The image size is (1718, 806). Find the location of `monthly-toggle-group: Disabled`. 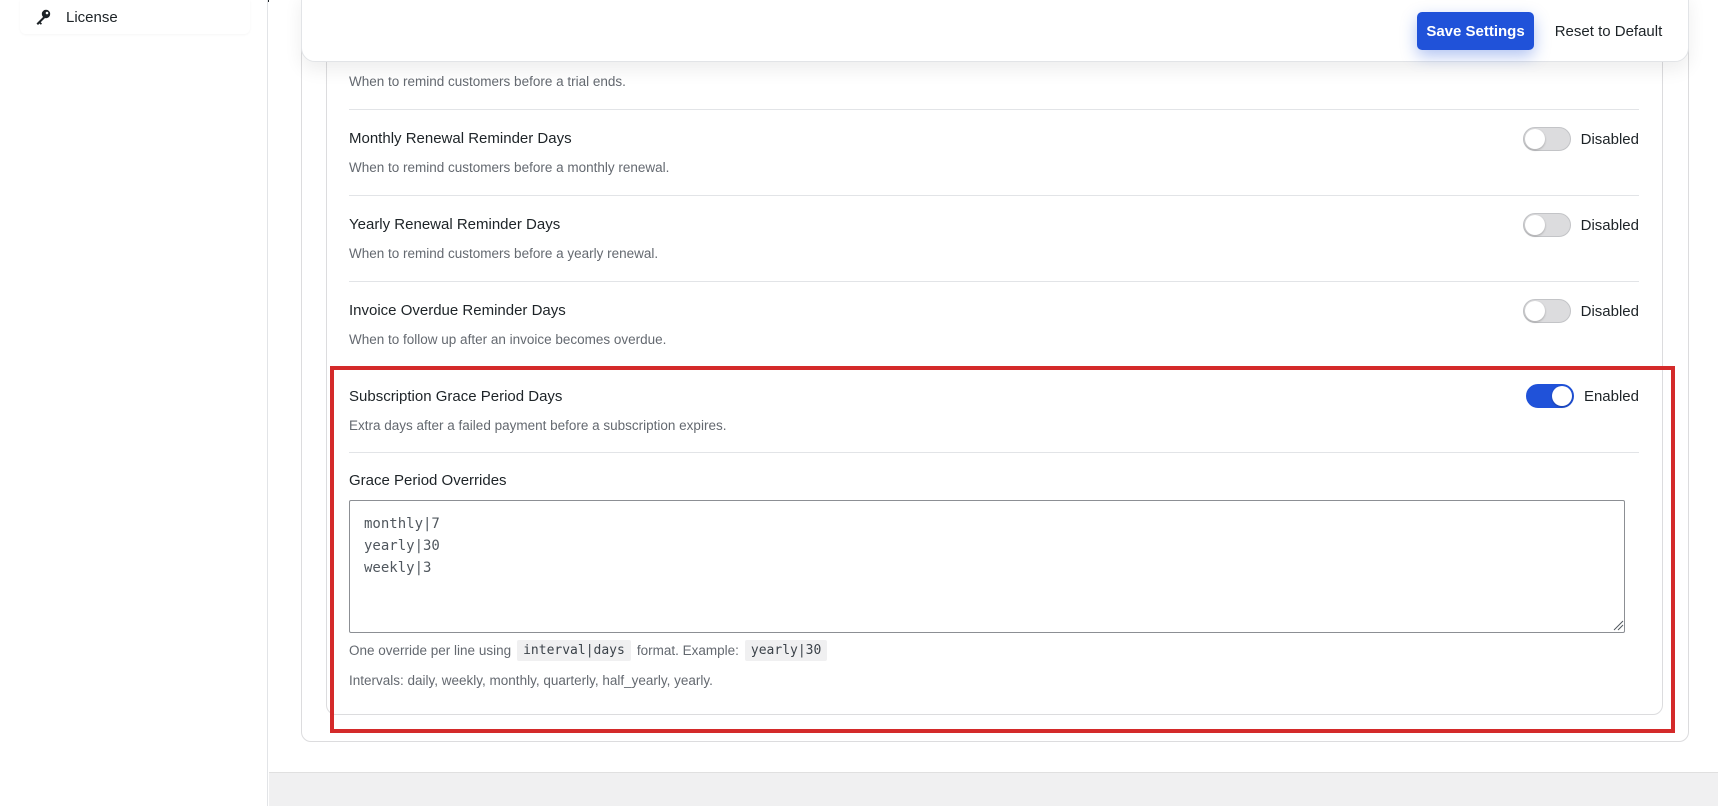

monthly-toggle-group: Disabled is located at coordinates (1580, 139).